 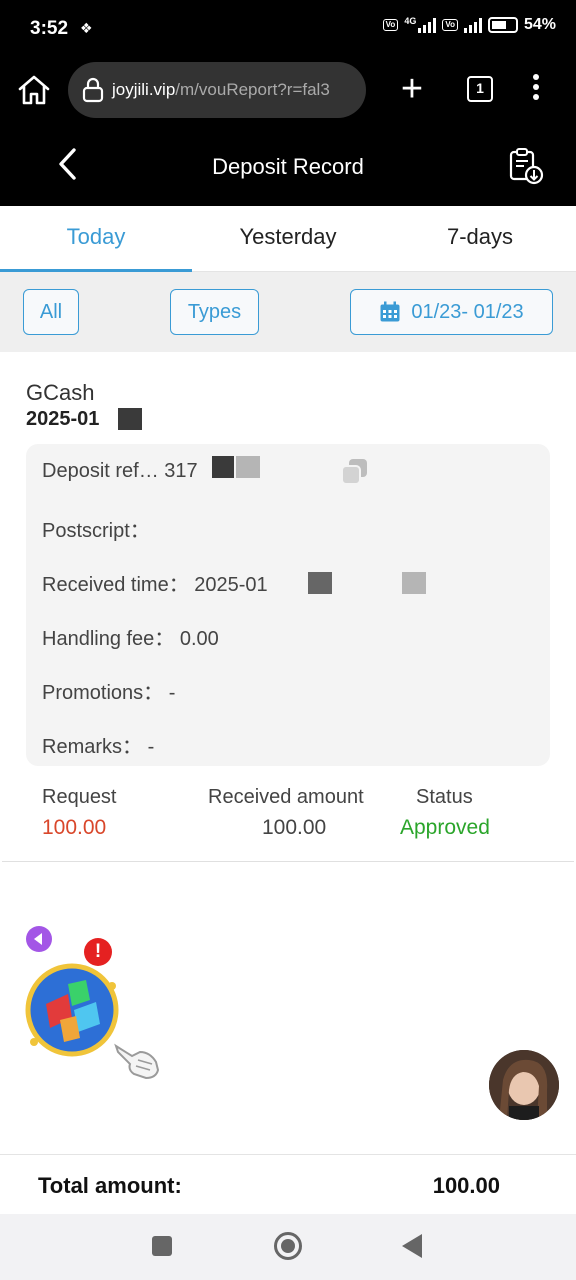 What do you see at coordinates (110, 1185) in the screenshot?
I see `total-label: Total amount:` at bounding box center [110, 1185].